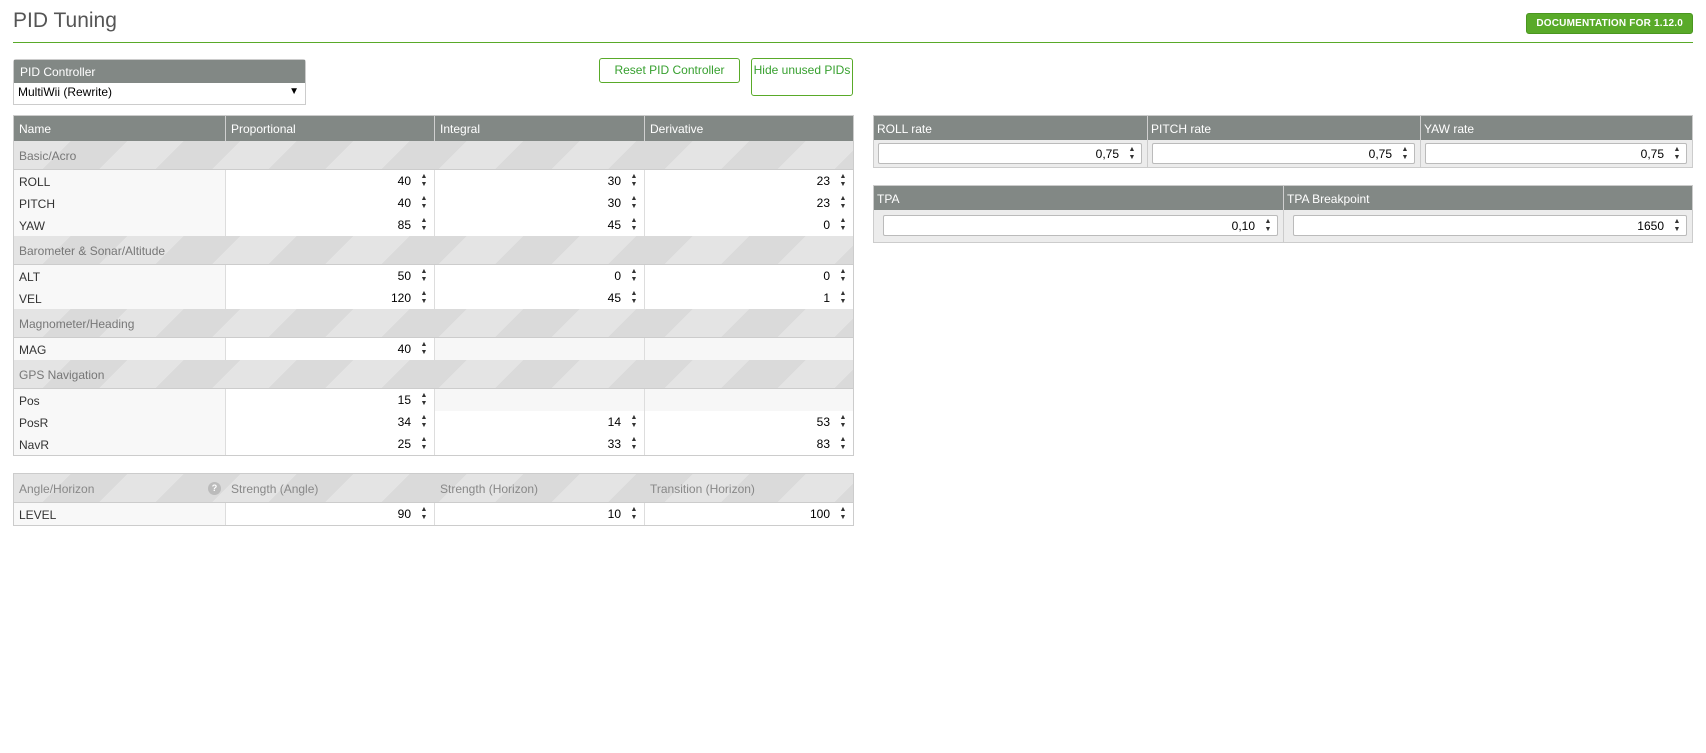 This screenshot has width=1706, height=753. I want to click on derivative-input: 83 ▲ ▼, so click(749, 444).